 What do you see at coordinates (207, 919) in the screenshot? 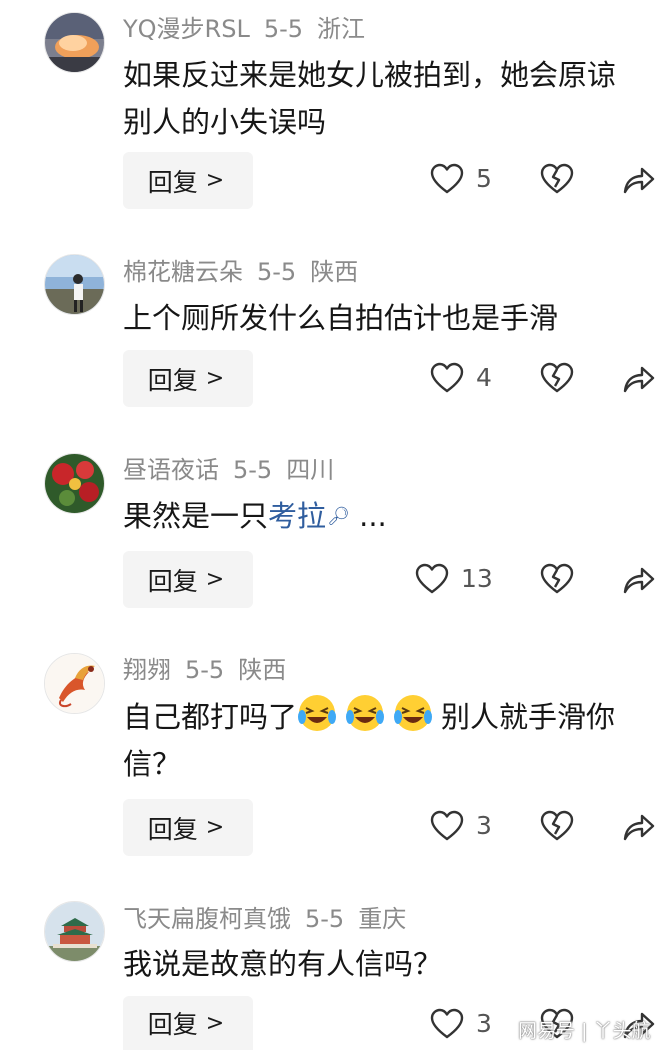
I see `username: 飞天扁腹柯真饿` at bounding box center [207, 919].